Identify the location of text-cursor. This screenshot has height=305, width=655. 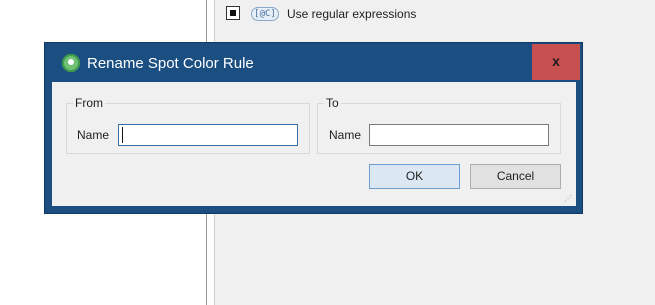
(122, 135).